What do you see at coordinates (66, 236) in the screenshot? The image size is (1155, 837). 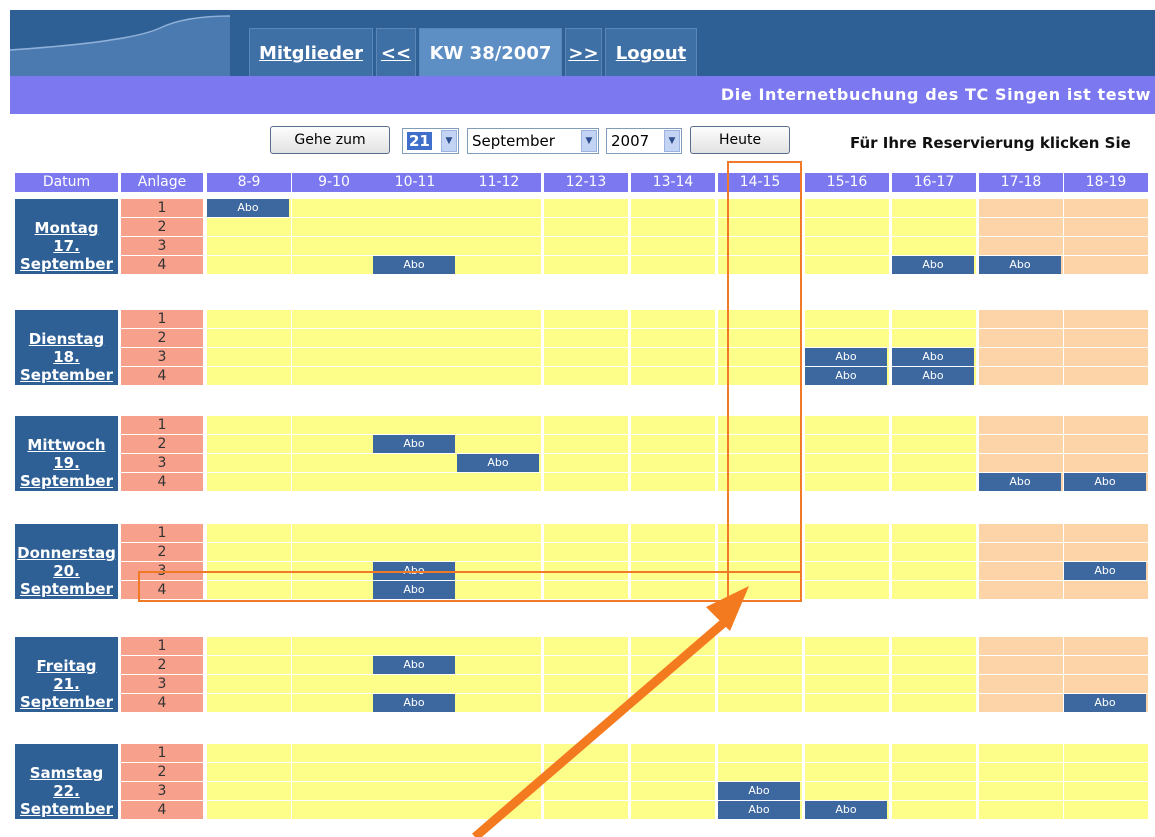 I see `day-label-block: Montag 17. September` at bounding box center [66, 236].